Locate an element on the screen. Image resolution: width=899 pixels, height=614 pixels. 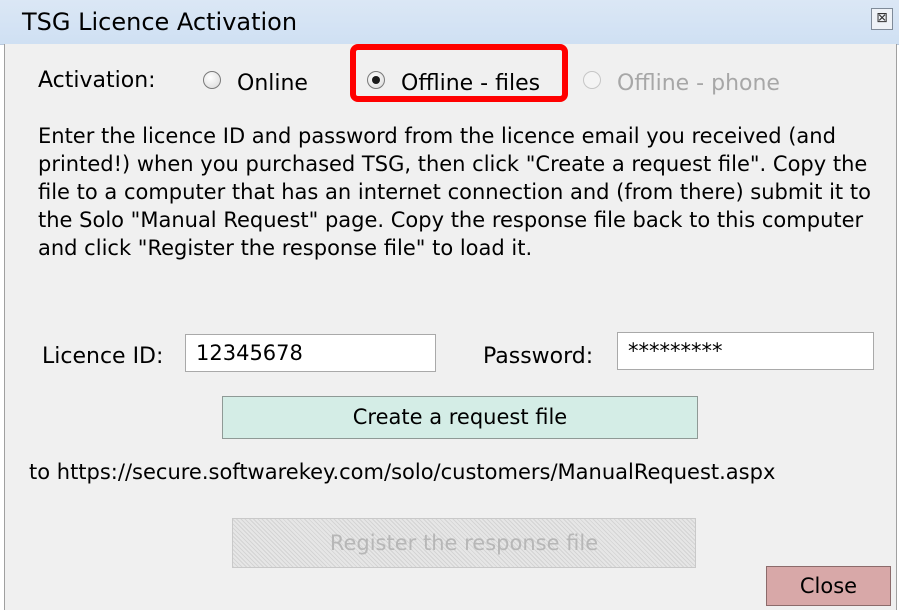
password-input is located at coordinates (745, 351).